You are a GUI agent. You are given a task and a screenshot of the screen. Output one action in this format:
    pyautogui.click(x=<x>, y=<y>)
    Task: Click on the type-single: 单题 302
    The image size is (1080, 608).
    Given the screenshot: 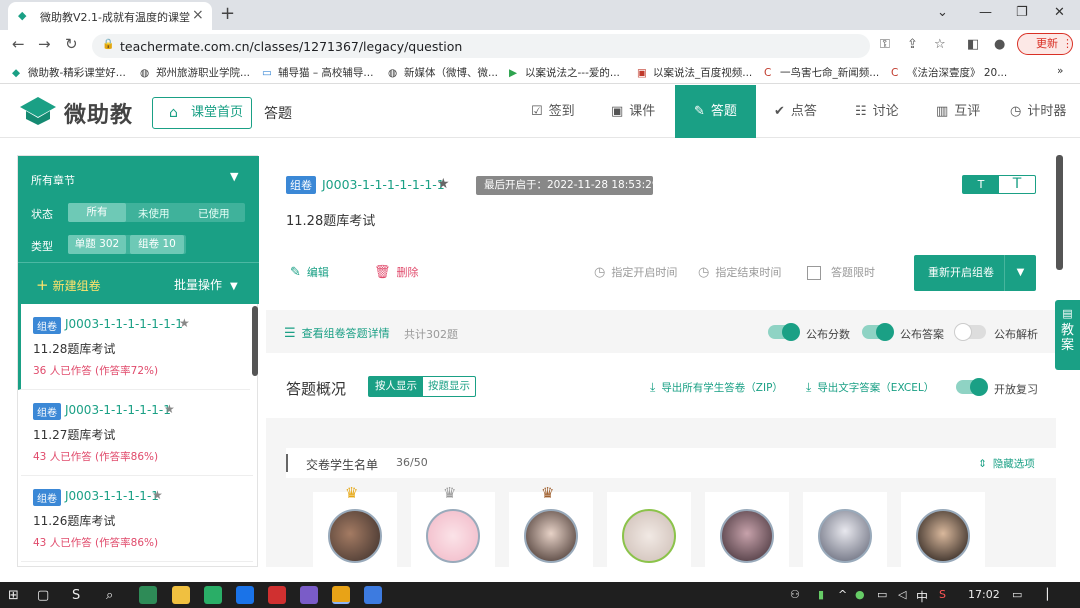 What is the action you would take?
    pyautogui.click(x=97, y=244)
    